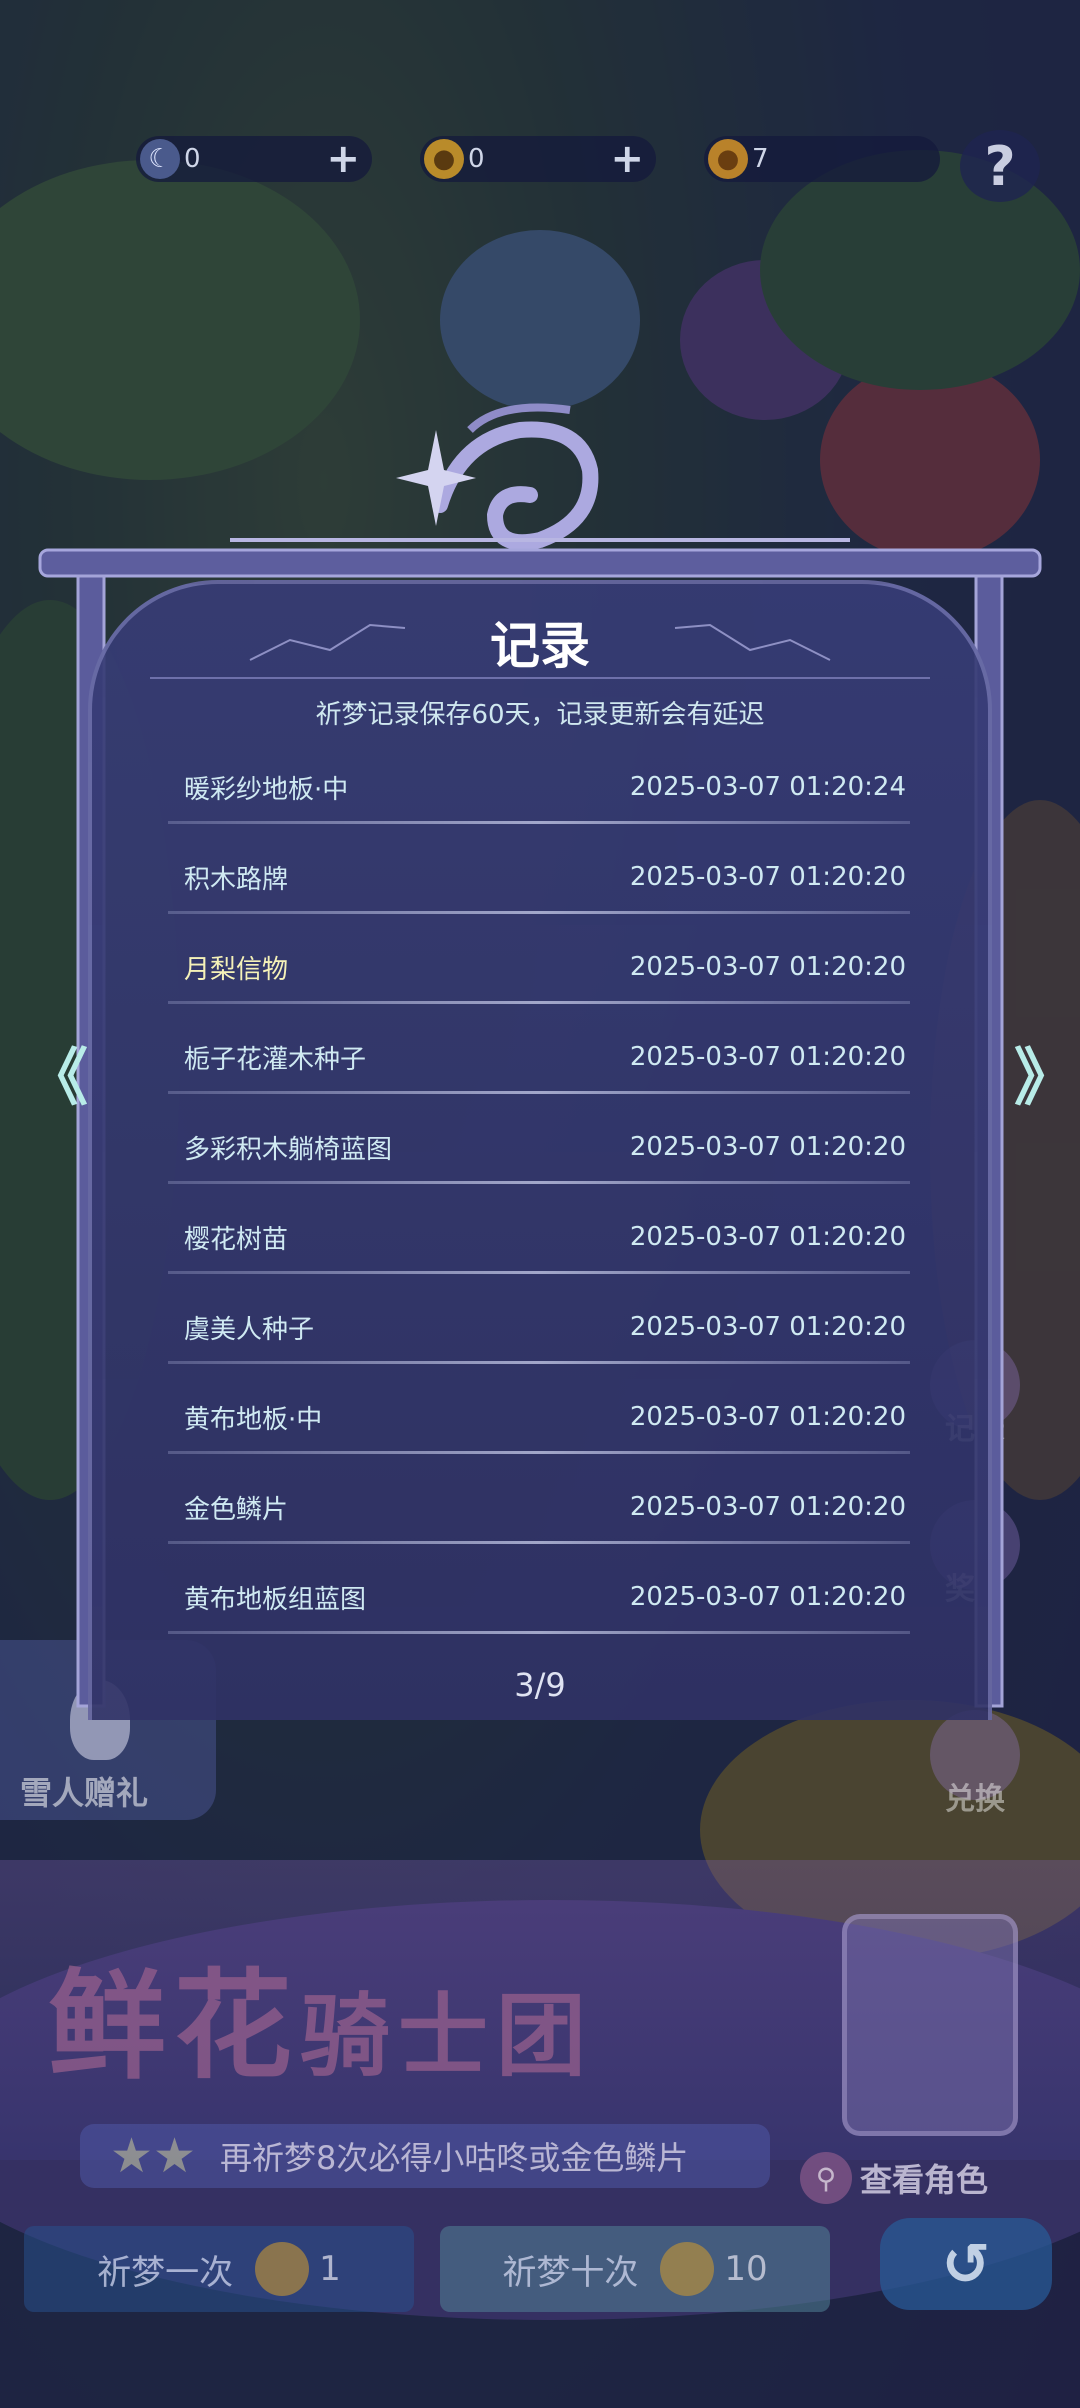 Image resolution: width=1080 pixels, height=2408 pixels. Describe the element at coordinates (539, 1147) in the screenshot. I see `record-row: 多彩积木躺椅蓝图 2025-03-07 01:20:20` at that location.